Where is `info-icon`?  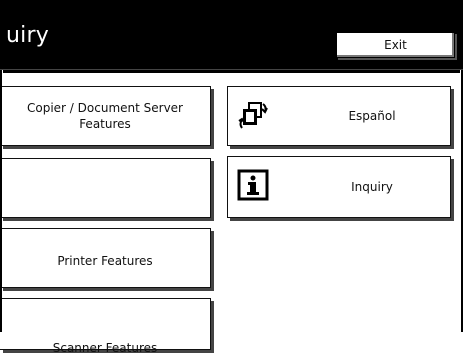 info-icon is located at coordinates (253, 185).